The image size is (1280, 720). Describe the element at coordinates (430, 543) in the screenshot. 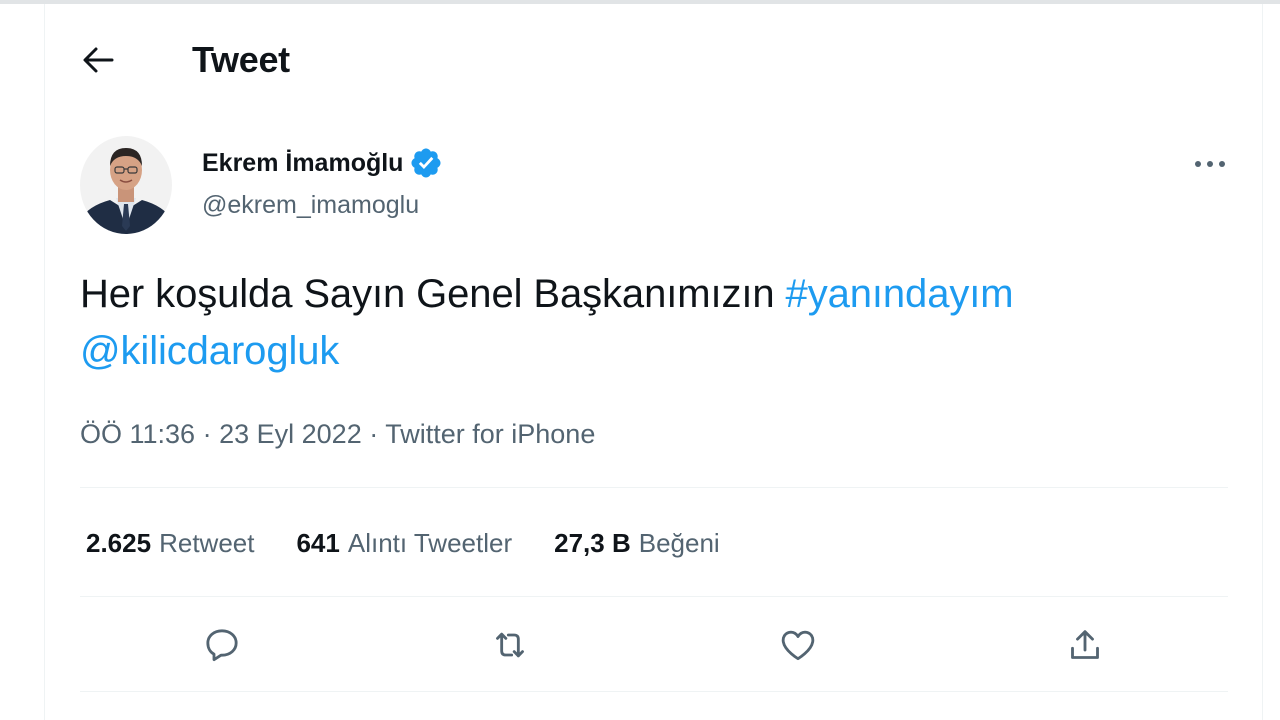

I see `stat-label: Alıntı Tweetler` at that location.